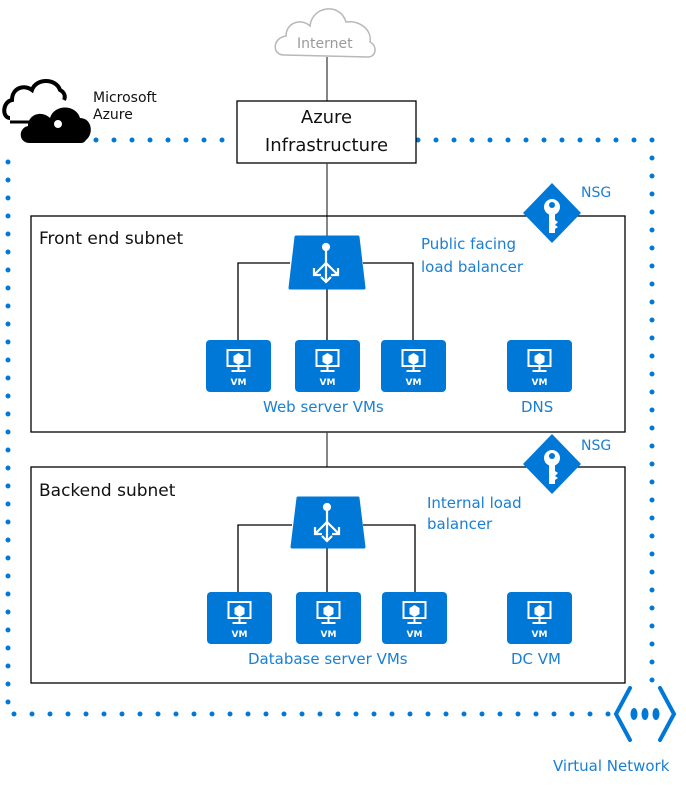 The height and width of the screenshot is (787, 686). What do you see at coordinates (327, 366) in the screenshot?
I see `web-server-vm-2-tile: VM` at bounding box center [327, 366].